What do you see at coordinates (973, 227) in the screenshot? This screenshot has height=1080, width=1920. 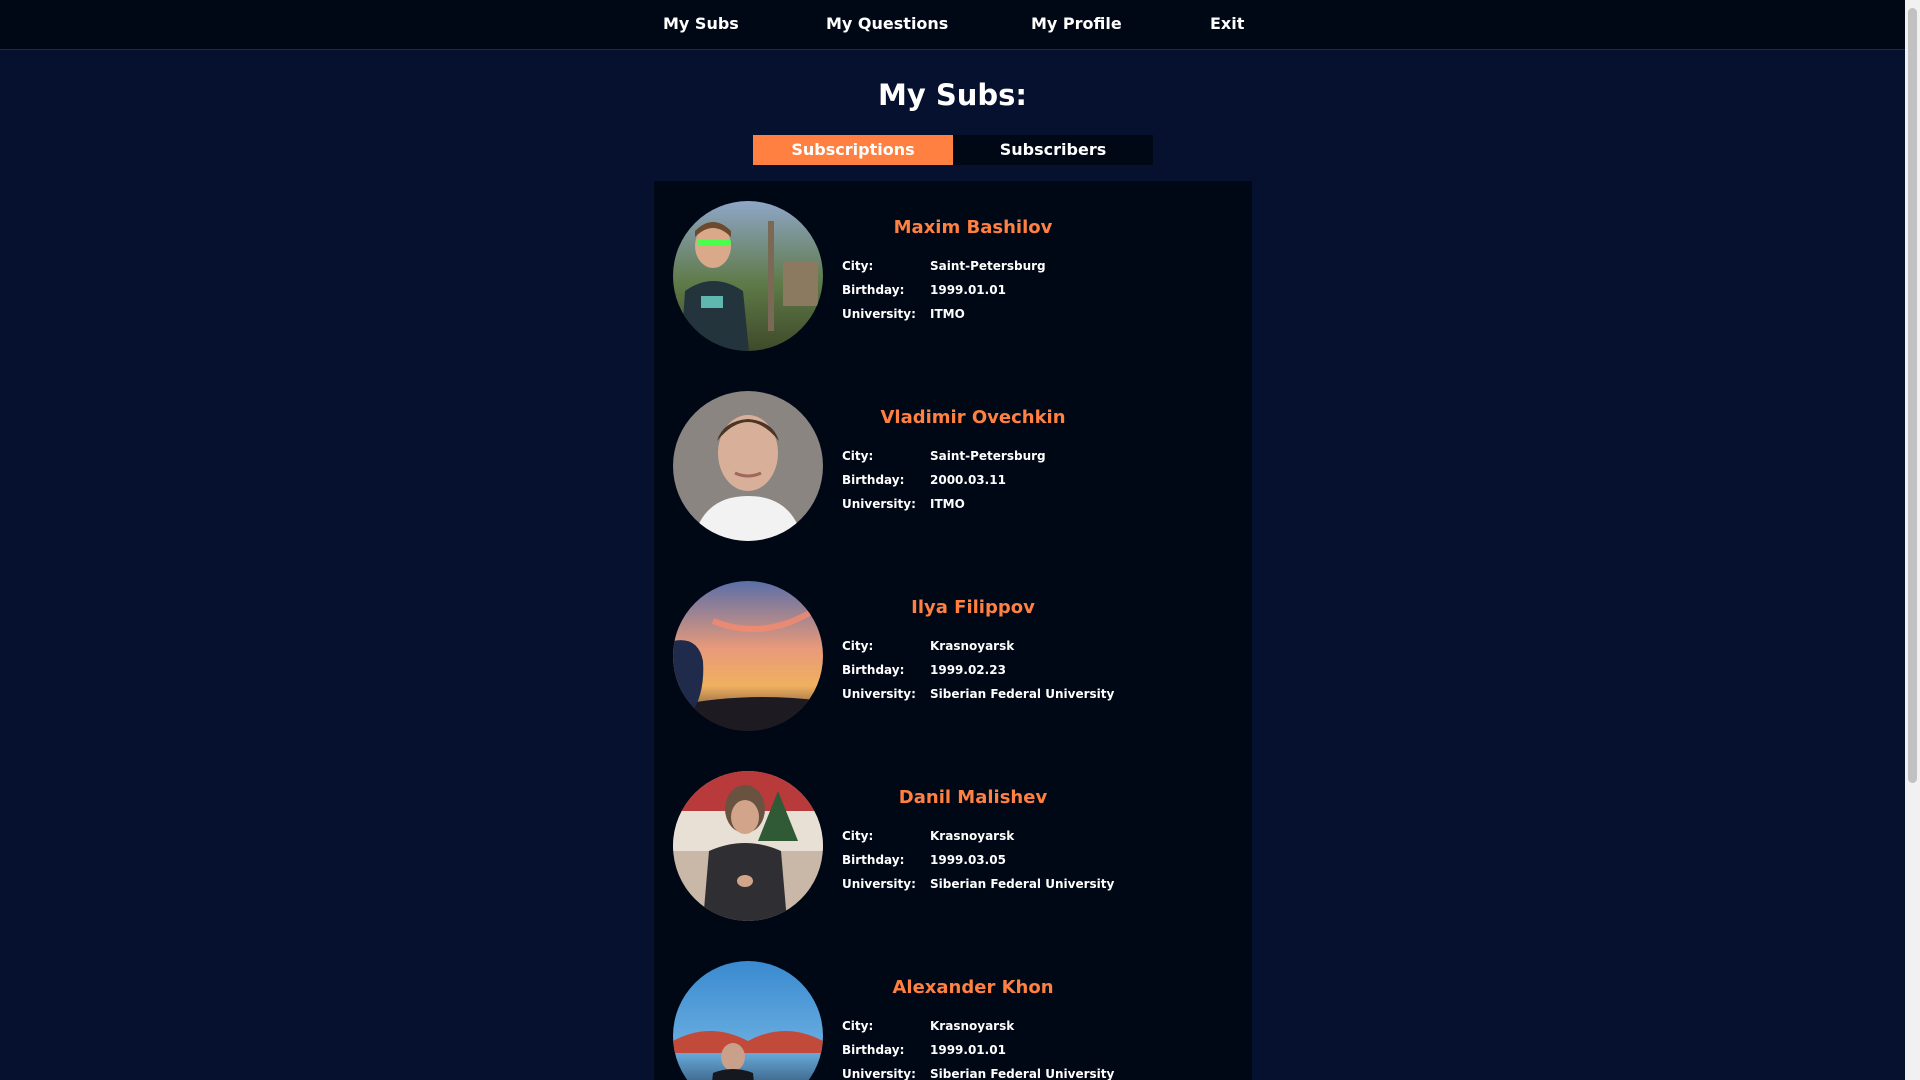 I see `user-name: Maxim Bashilov` at bounding box center [973, 227].